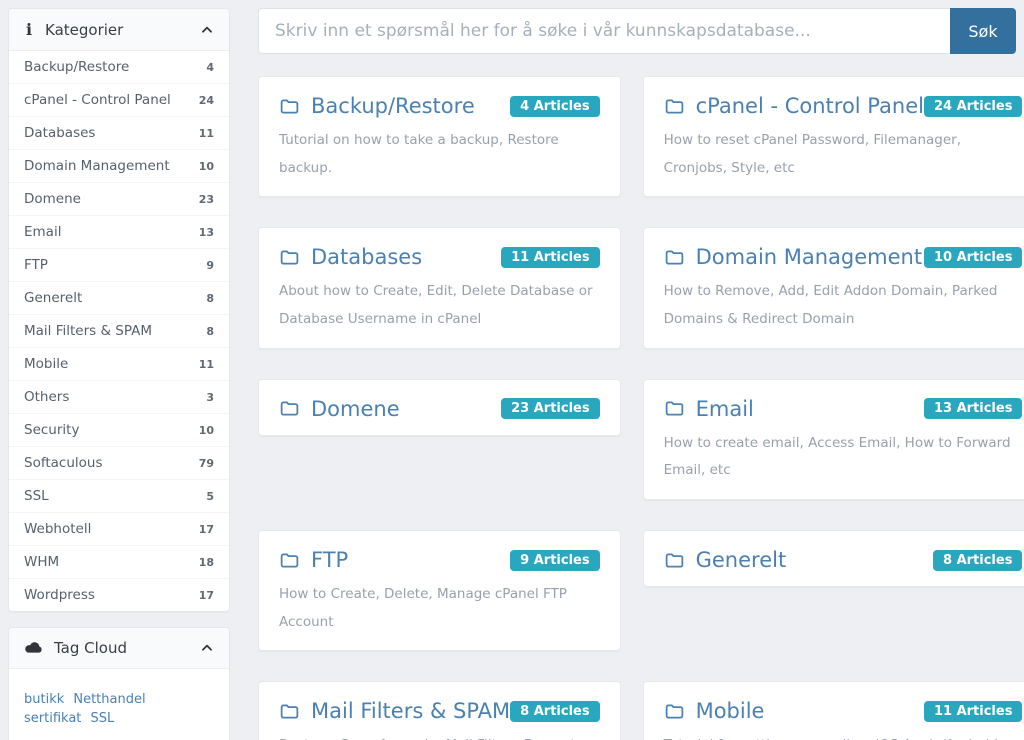  What do you see at coordinates (206, 232) in the screenshot?
I see `sidebar-category-count: 13` at bounding box center [206, 232].